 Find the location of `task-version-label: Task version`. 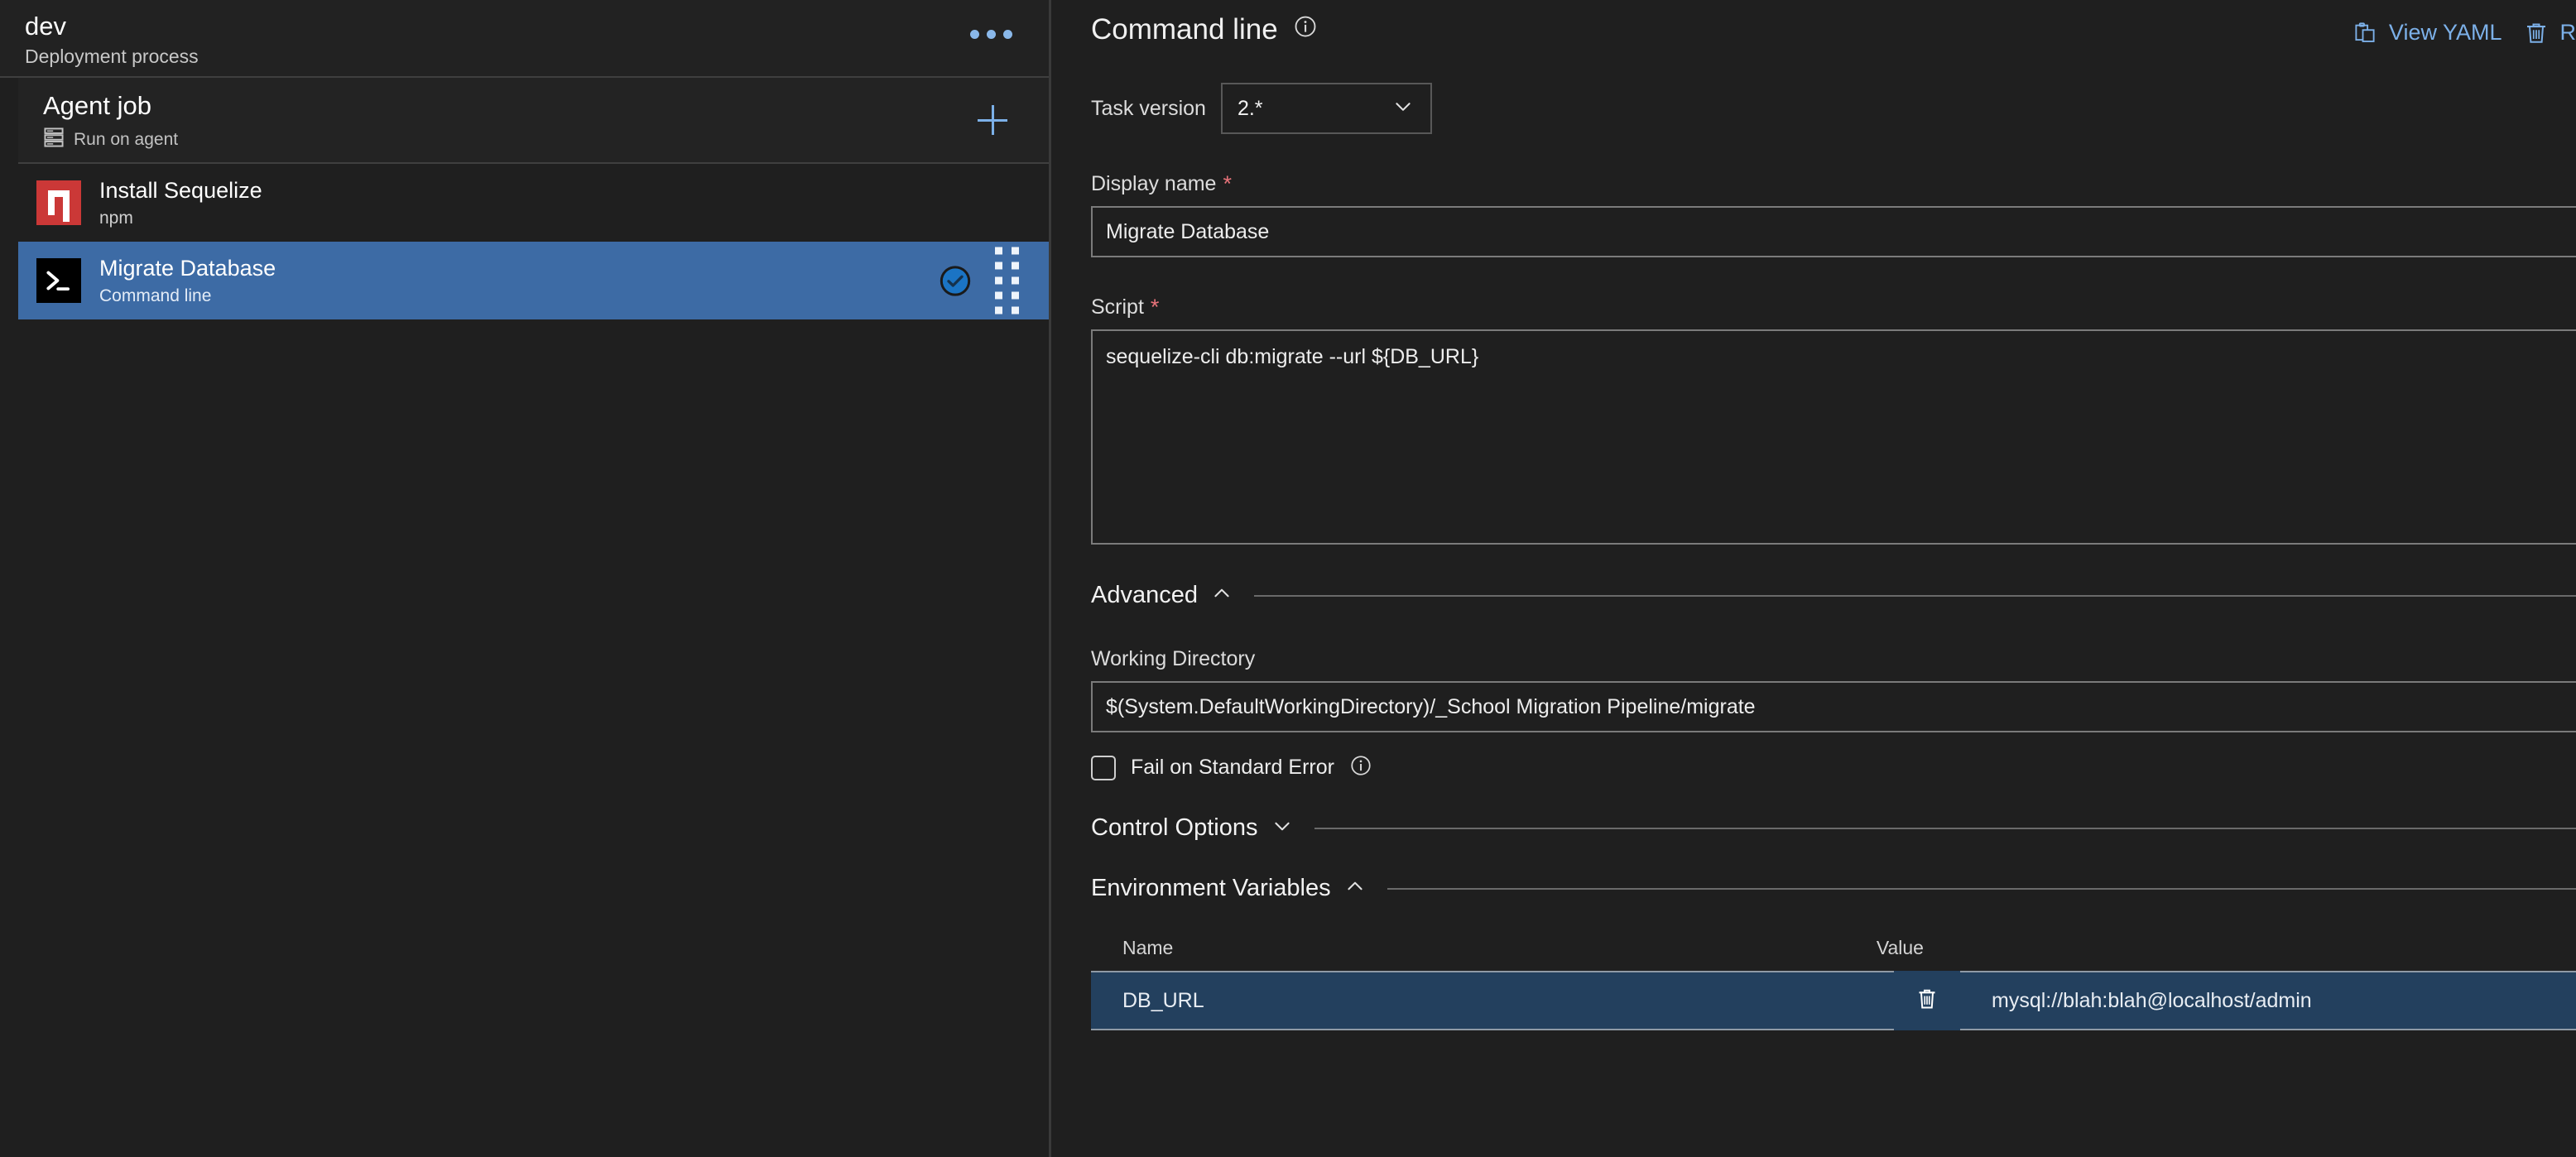

task-version-label: Task version is located at coordinates (1148, 108).